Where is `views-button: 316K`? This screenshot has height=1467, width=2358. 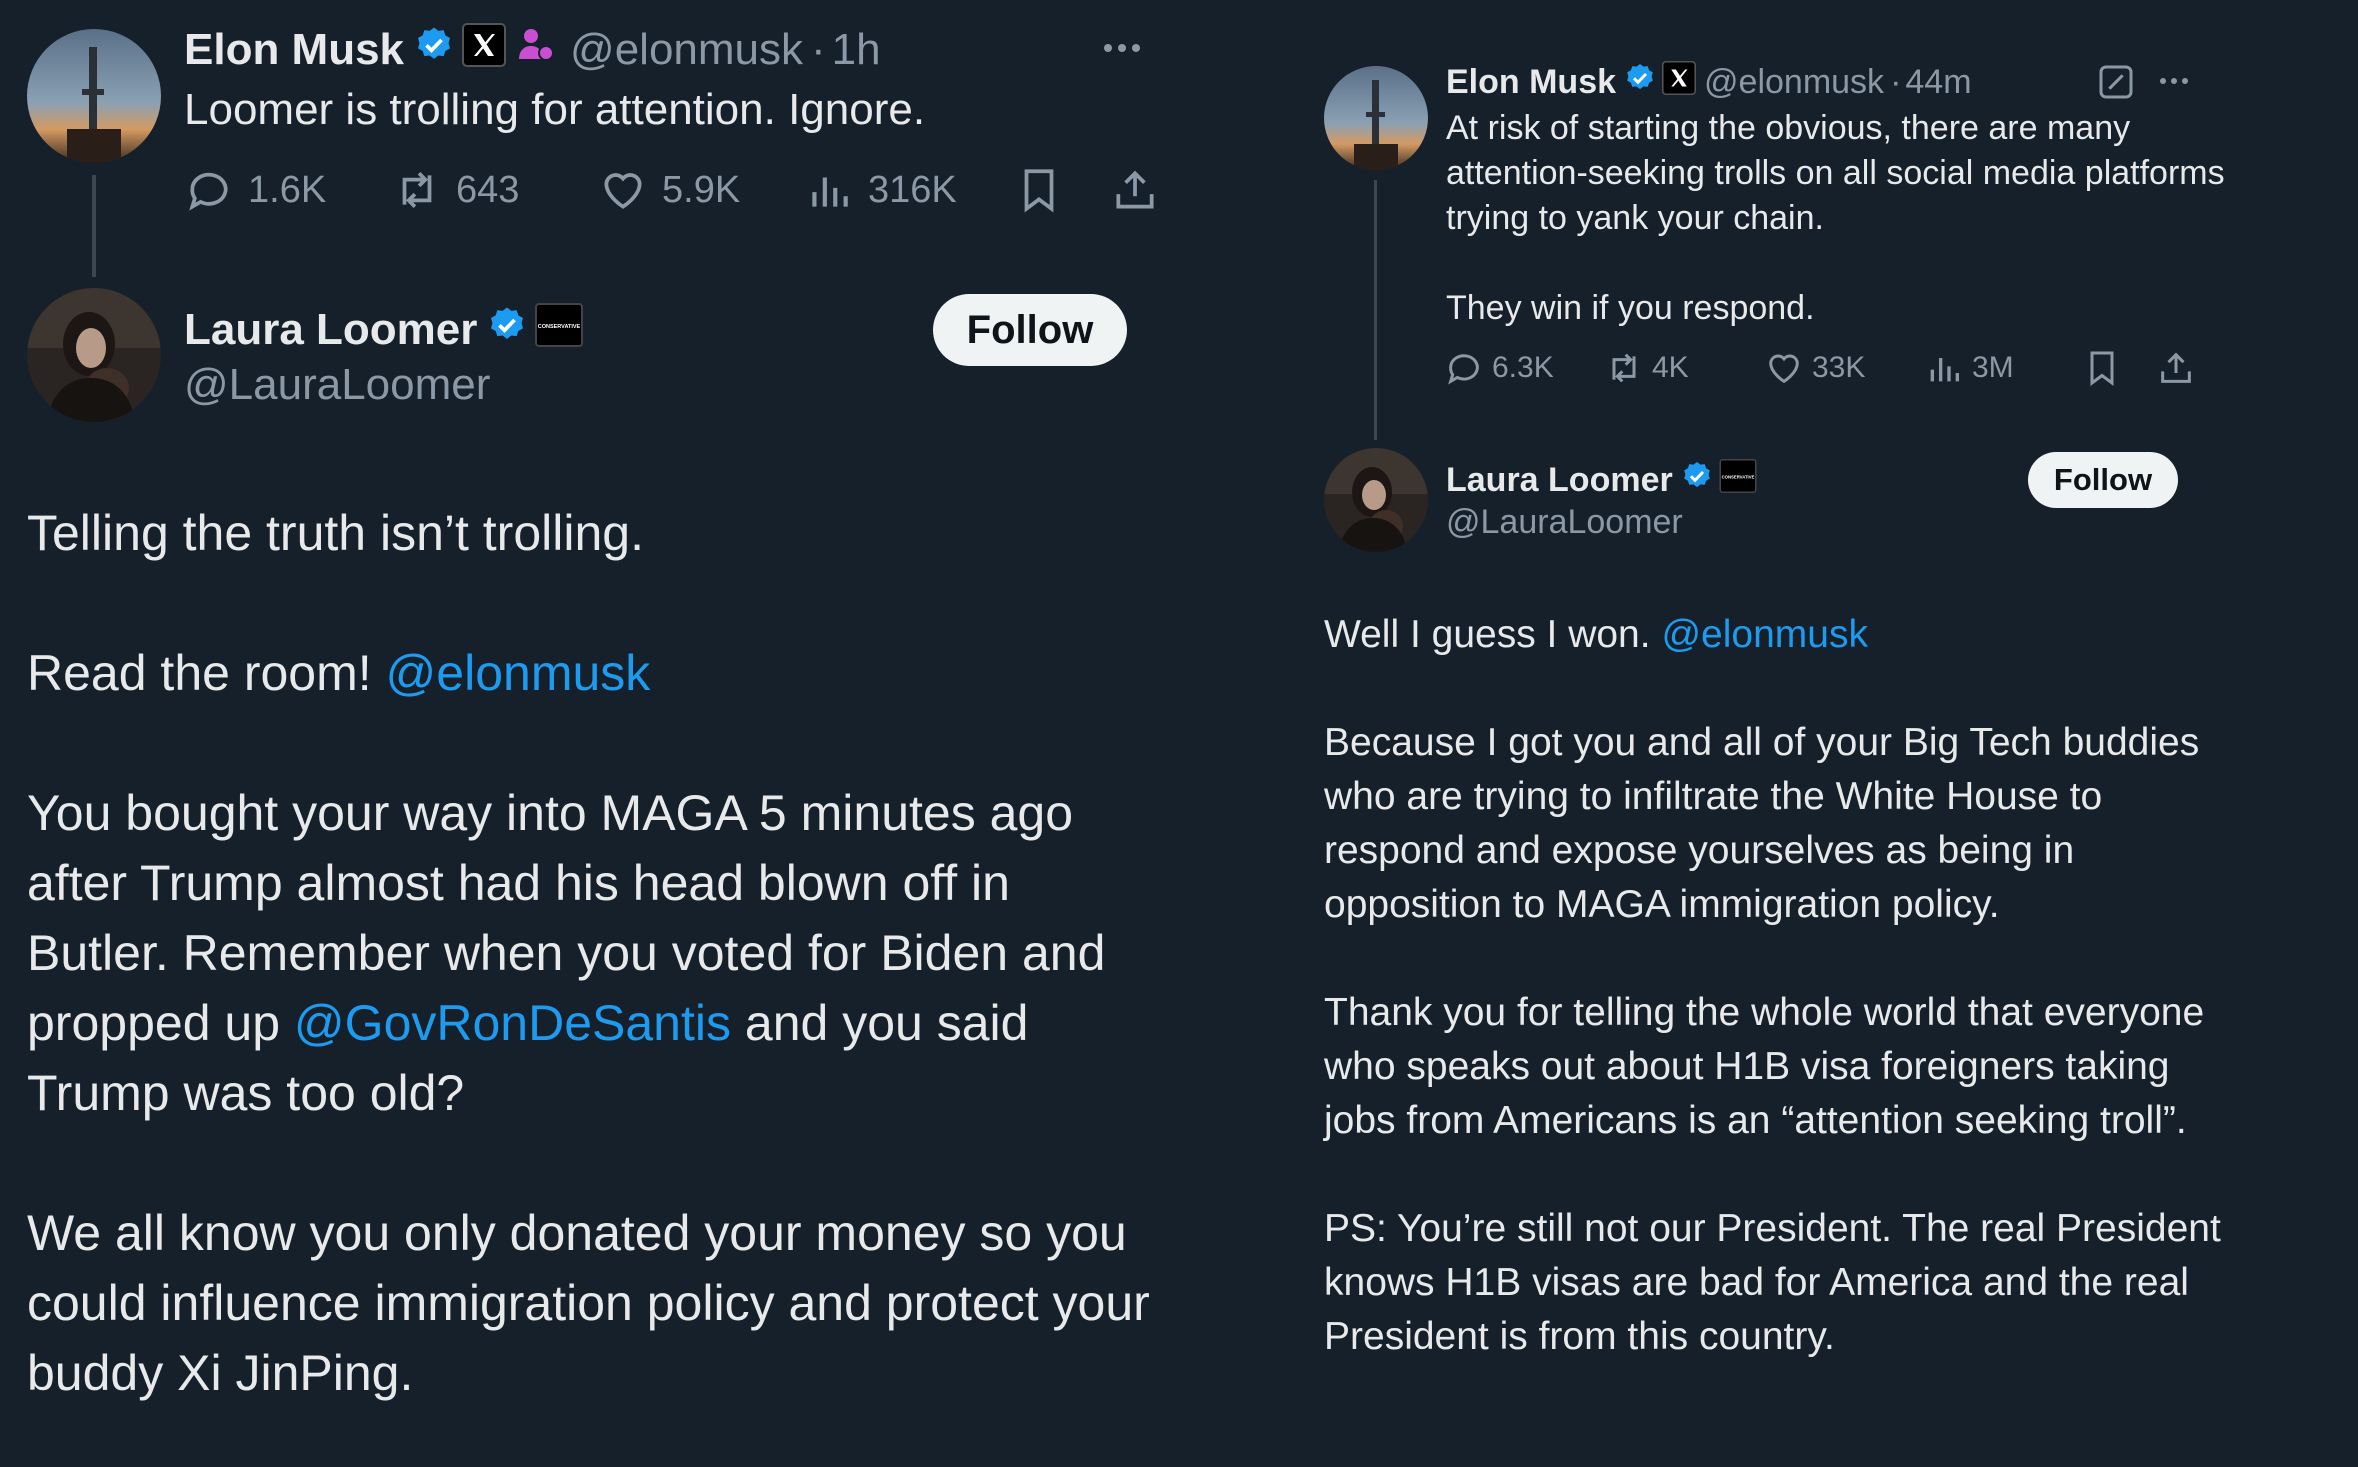
views-button: 316K is located at coordinates (909, 190).